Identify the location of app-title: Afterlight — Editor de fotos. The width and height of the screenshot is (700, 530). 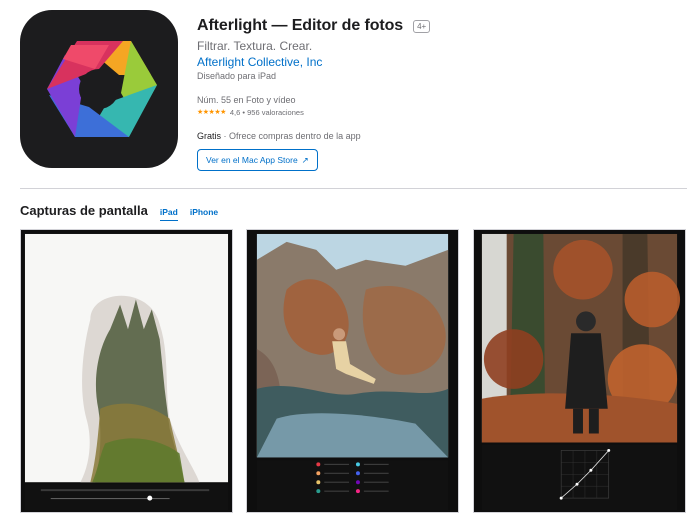
(300, 25).